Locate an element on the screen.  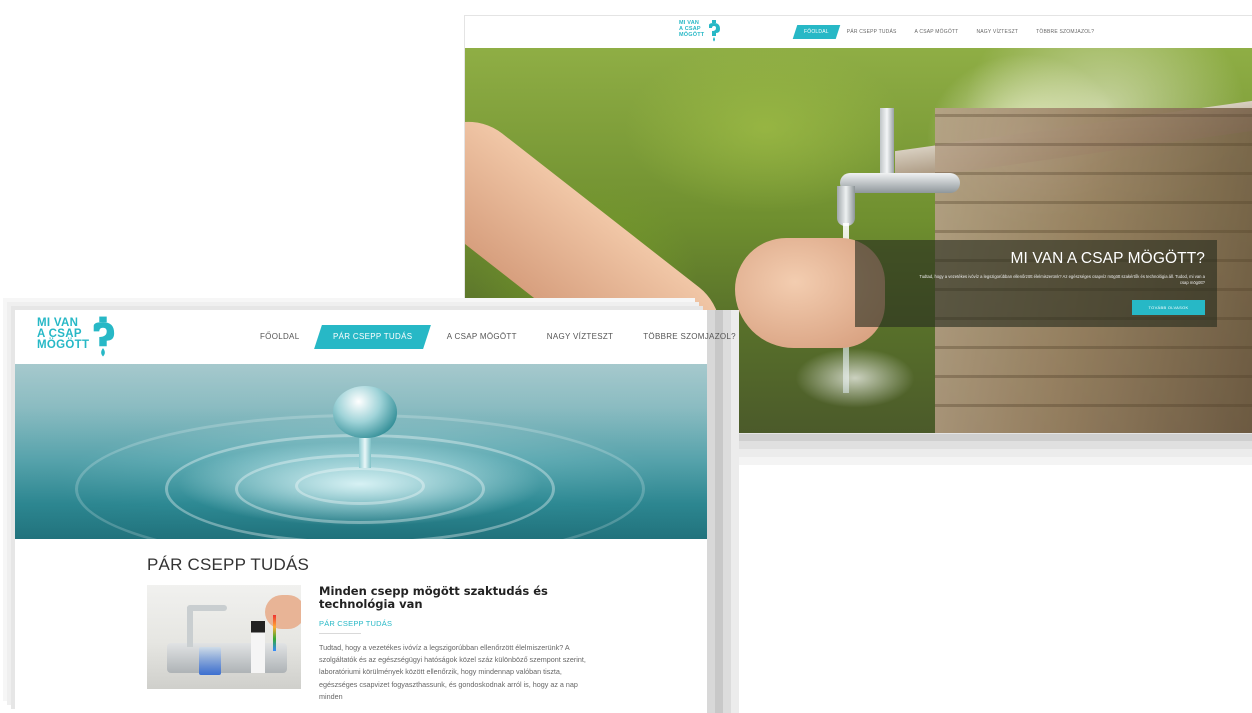
tap is located at coordinates (190, 627).